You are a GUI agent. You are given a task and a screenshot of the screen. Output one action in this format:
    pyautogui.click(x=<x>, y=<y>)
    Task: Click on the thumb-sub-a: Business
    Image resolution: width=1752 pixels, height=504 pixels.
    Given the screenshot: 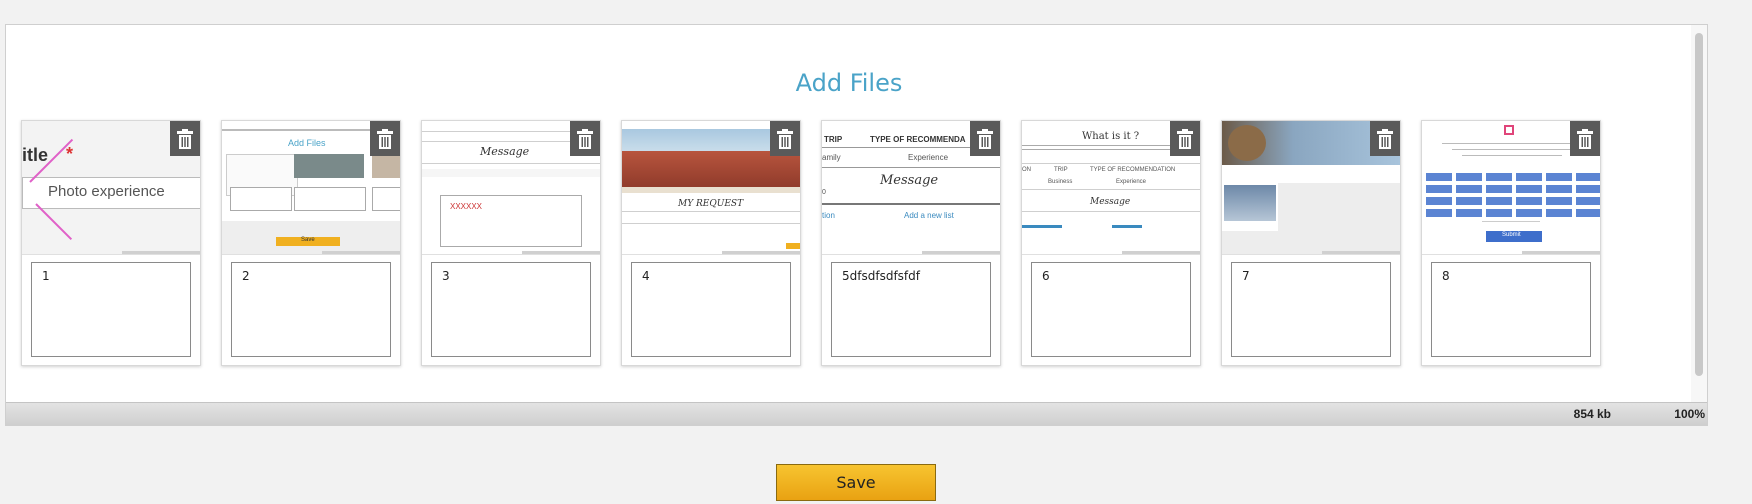 What is the action you would take?
    pyautogui.click(x=1060, y=182)
    